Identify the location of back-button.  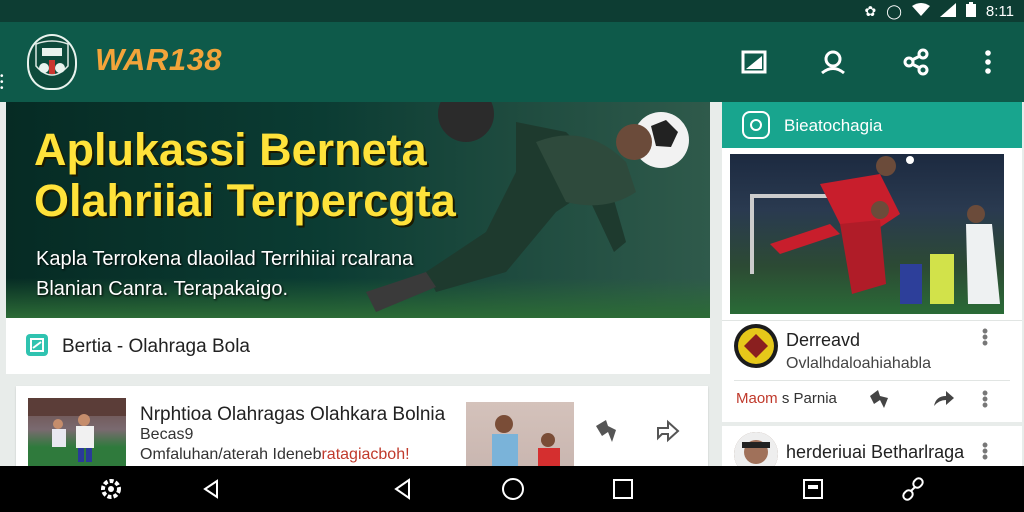
(211, 489).